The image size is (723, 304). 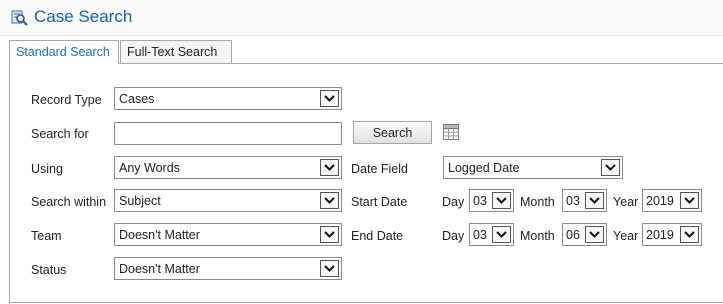 What do you see at coordinates (480, 235) in the screenshot?
I see `end-day-value: 03` at bounding box center [480, 235].